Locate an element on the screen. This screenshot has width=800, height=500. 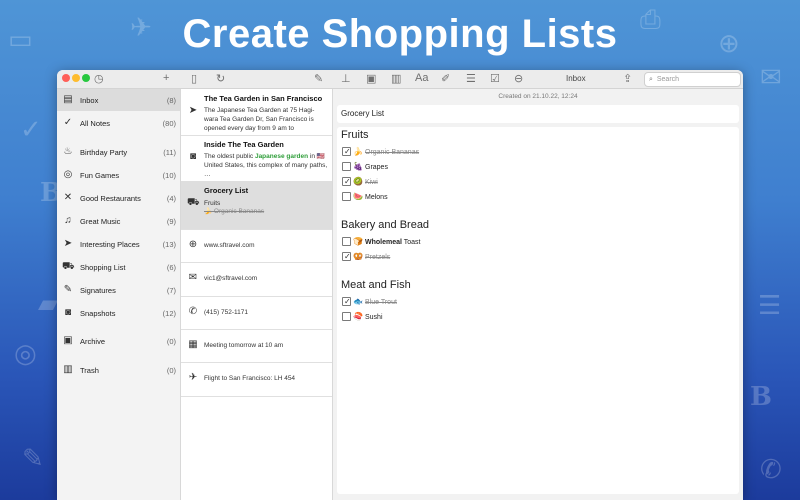
sidebar-item-count: (0) is located at coordinates (171, 370).